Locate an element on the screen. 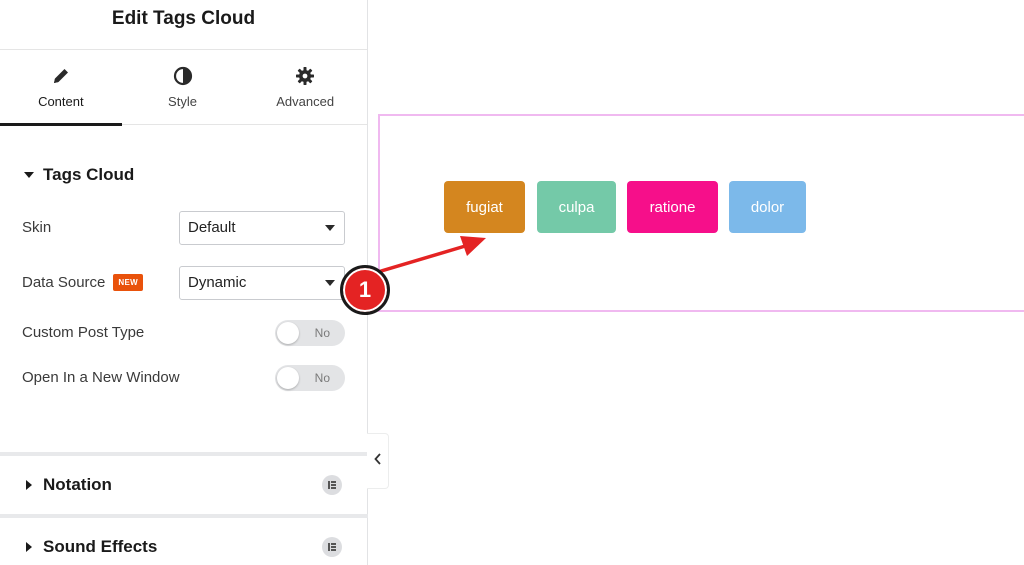 The width and height of the screenshot is (1024, 565). skin-row: Skin Default is located at coordinates (183, 227).